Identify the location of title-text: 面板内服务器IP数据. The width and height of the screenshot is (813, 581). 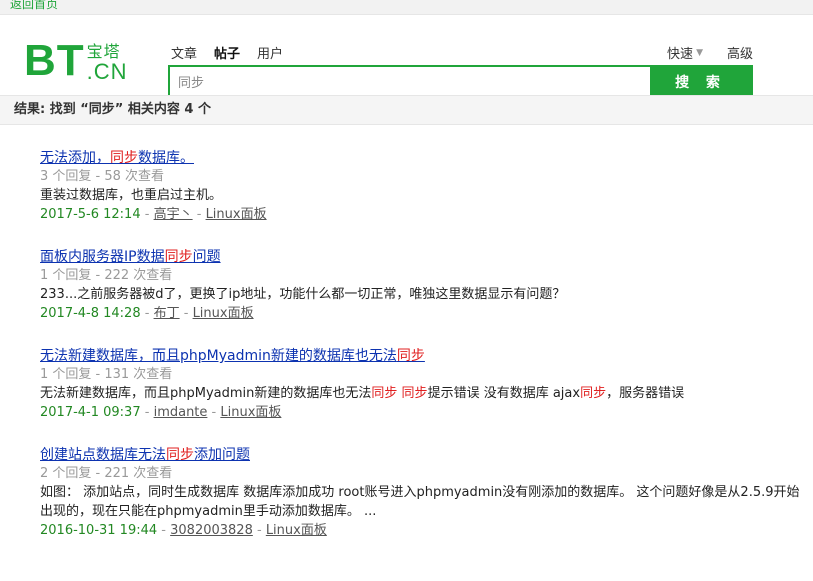
(102, 257).